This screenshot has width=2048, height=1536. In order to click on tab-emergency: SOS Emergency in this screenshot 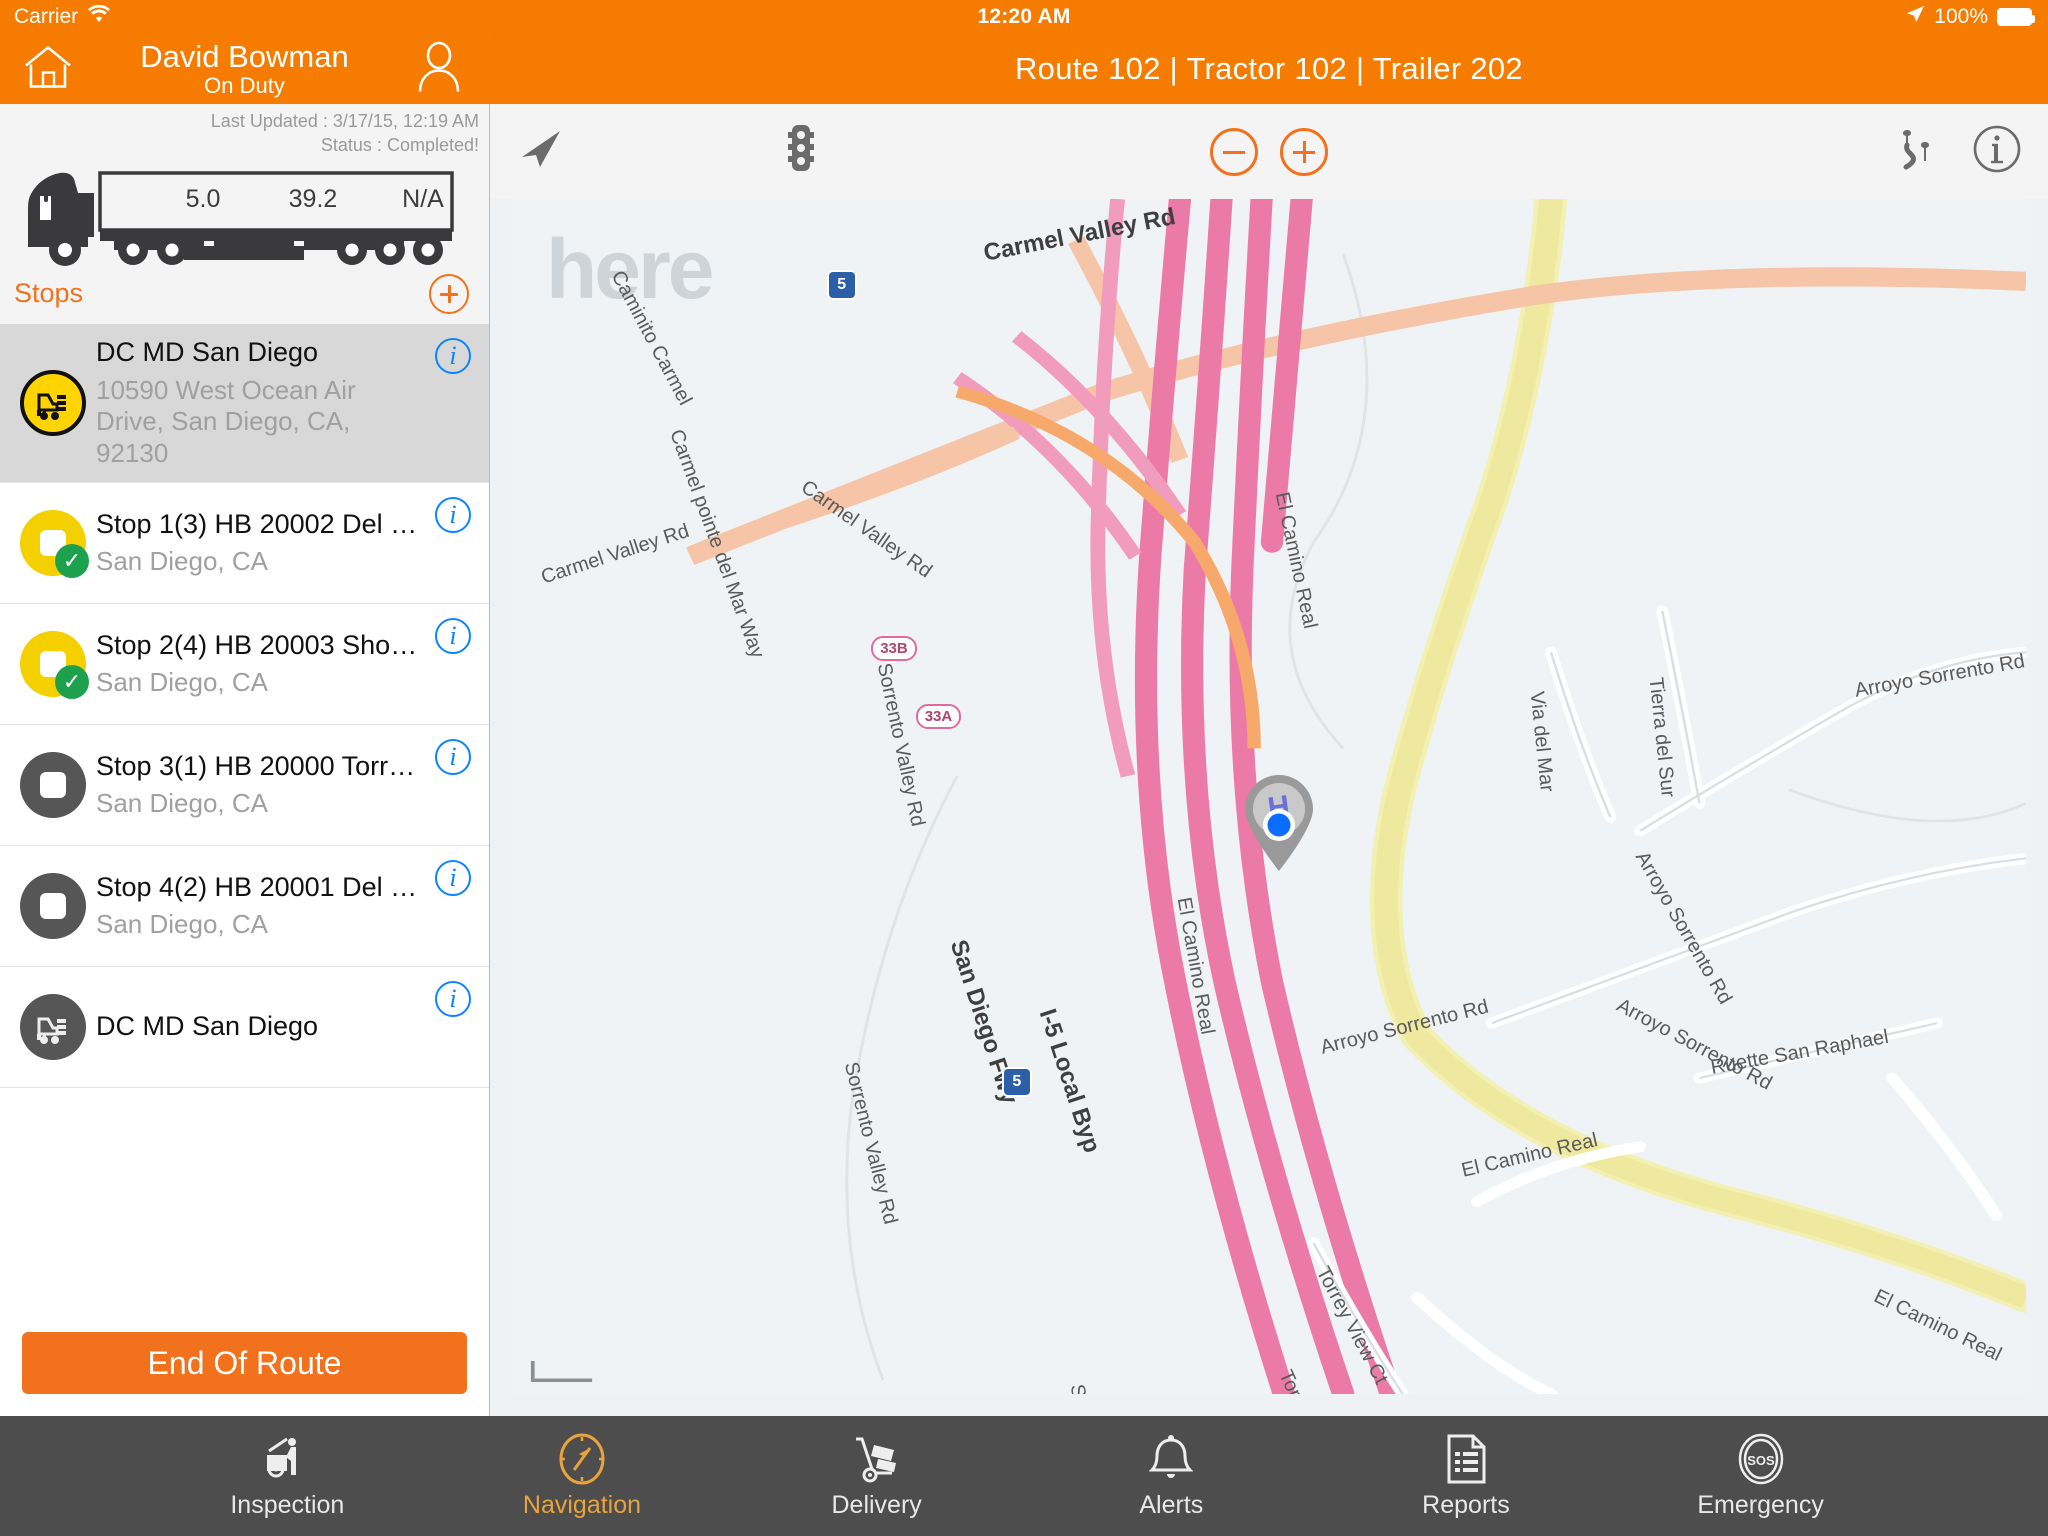, I will do `click(1761, 1476)`.